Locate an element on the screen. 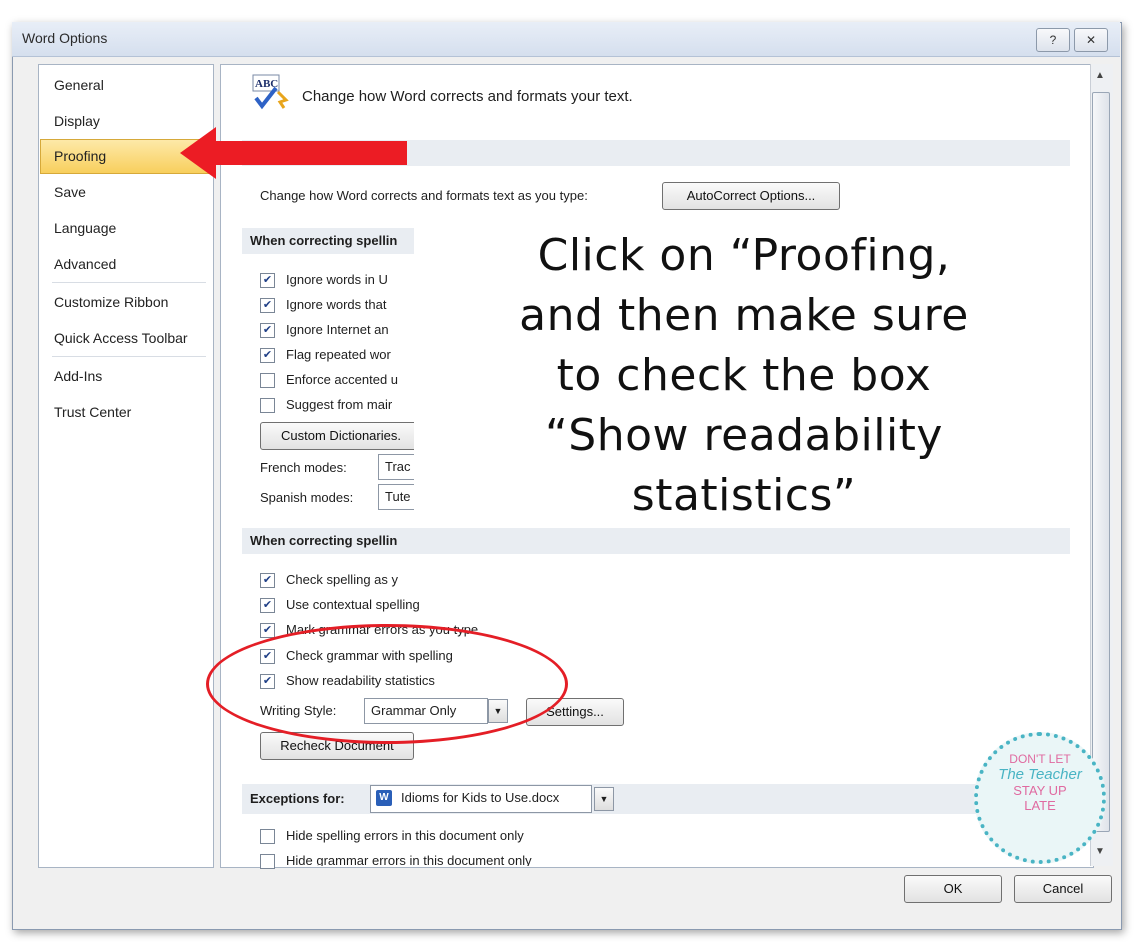  option-label: Ignore words in U is located at coordinates (337, 279).